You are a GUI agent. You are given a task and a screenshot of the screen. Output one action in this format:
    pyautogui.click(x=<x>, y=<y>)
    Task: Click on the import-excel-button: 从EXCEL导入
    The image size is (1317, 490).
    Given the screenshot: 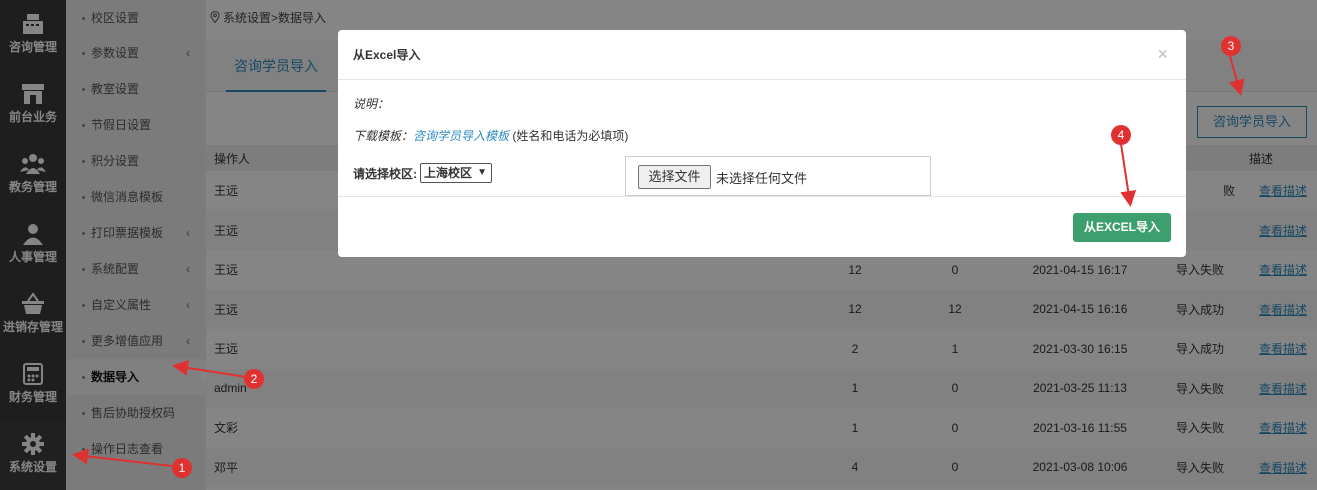 What is the action you would take?
    pyautogui.click(x=1122, y=227)
    